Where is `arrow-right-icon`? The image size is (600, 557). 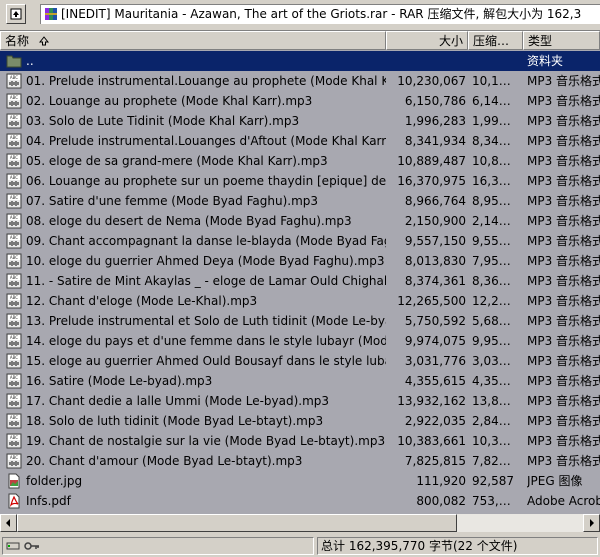
arrow-right-icon is located at coordinates (592, 523).